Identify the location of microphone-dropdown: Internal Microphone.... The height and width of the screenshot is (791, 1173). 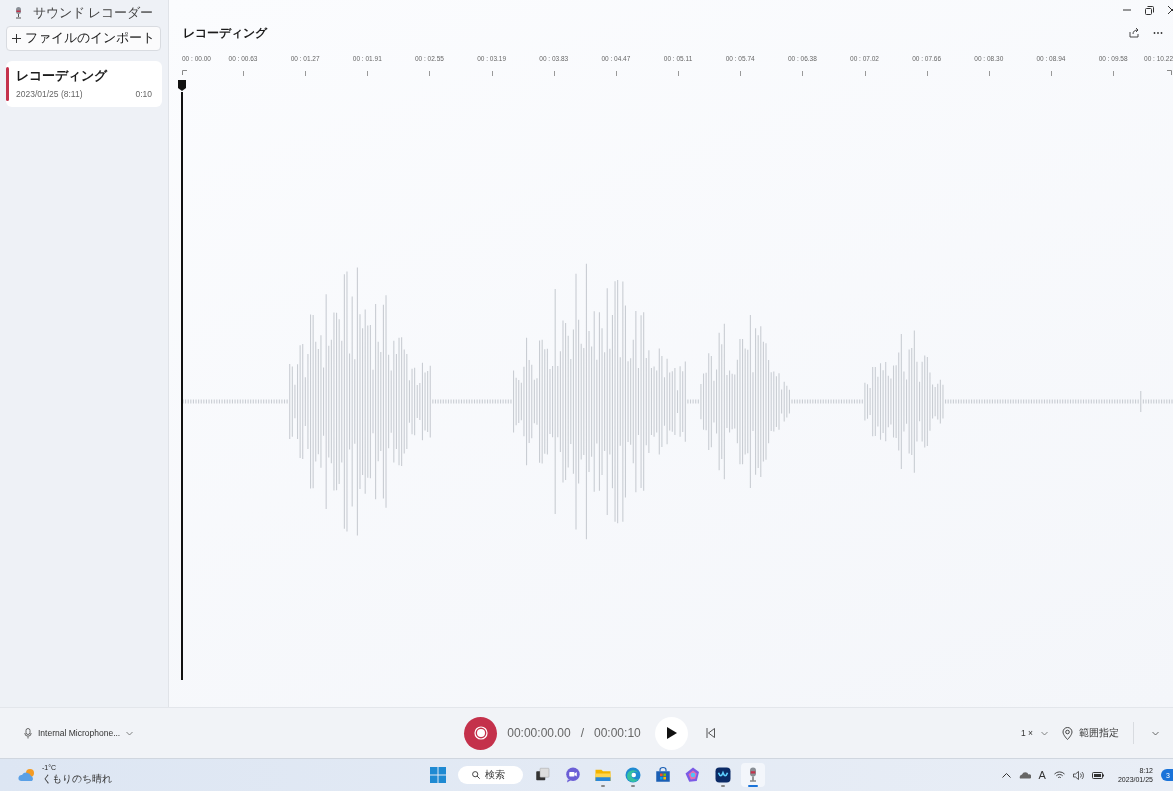
(79, 733).